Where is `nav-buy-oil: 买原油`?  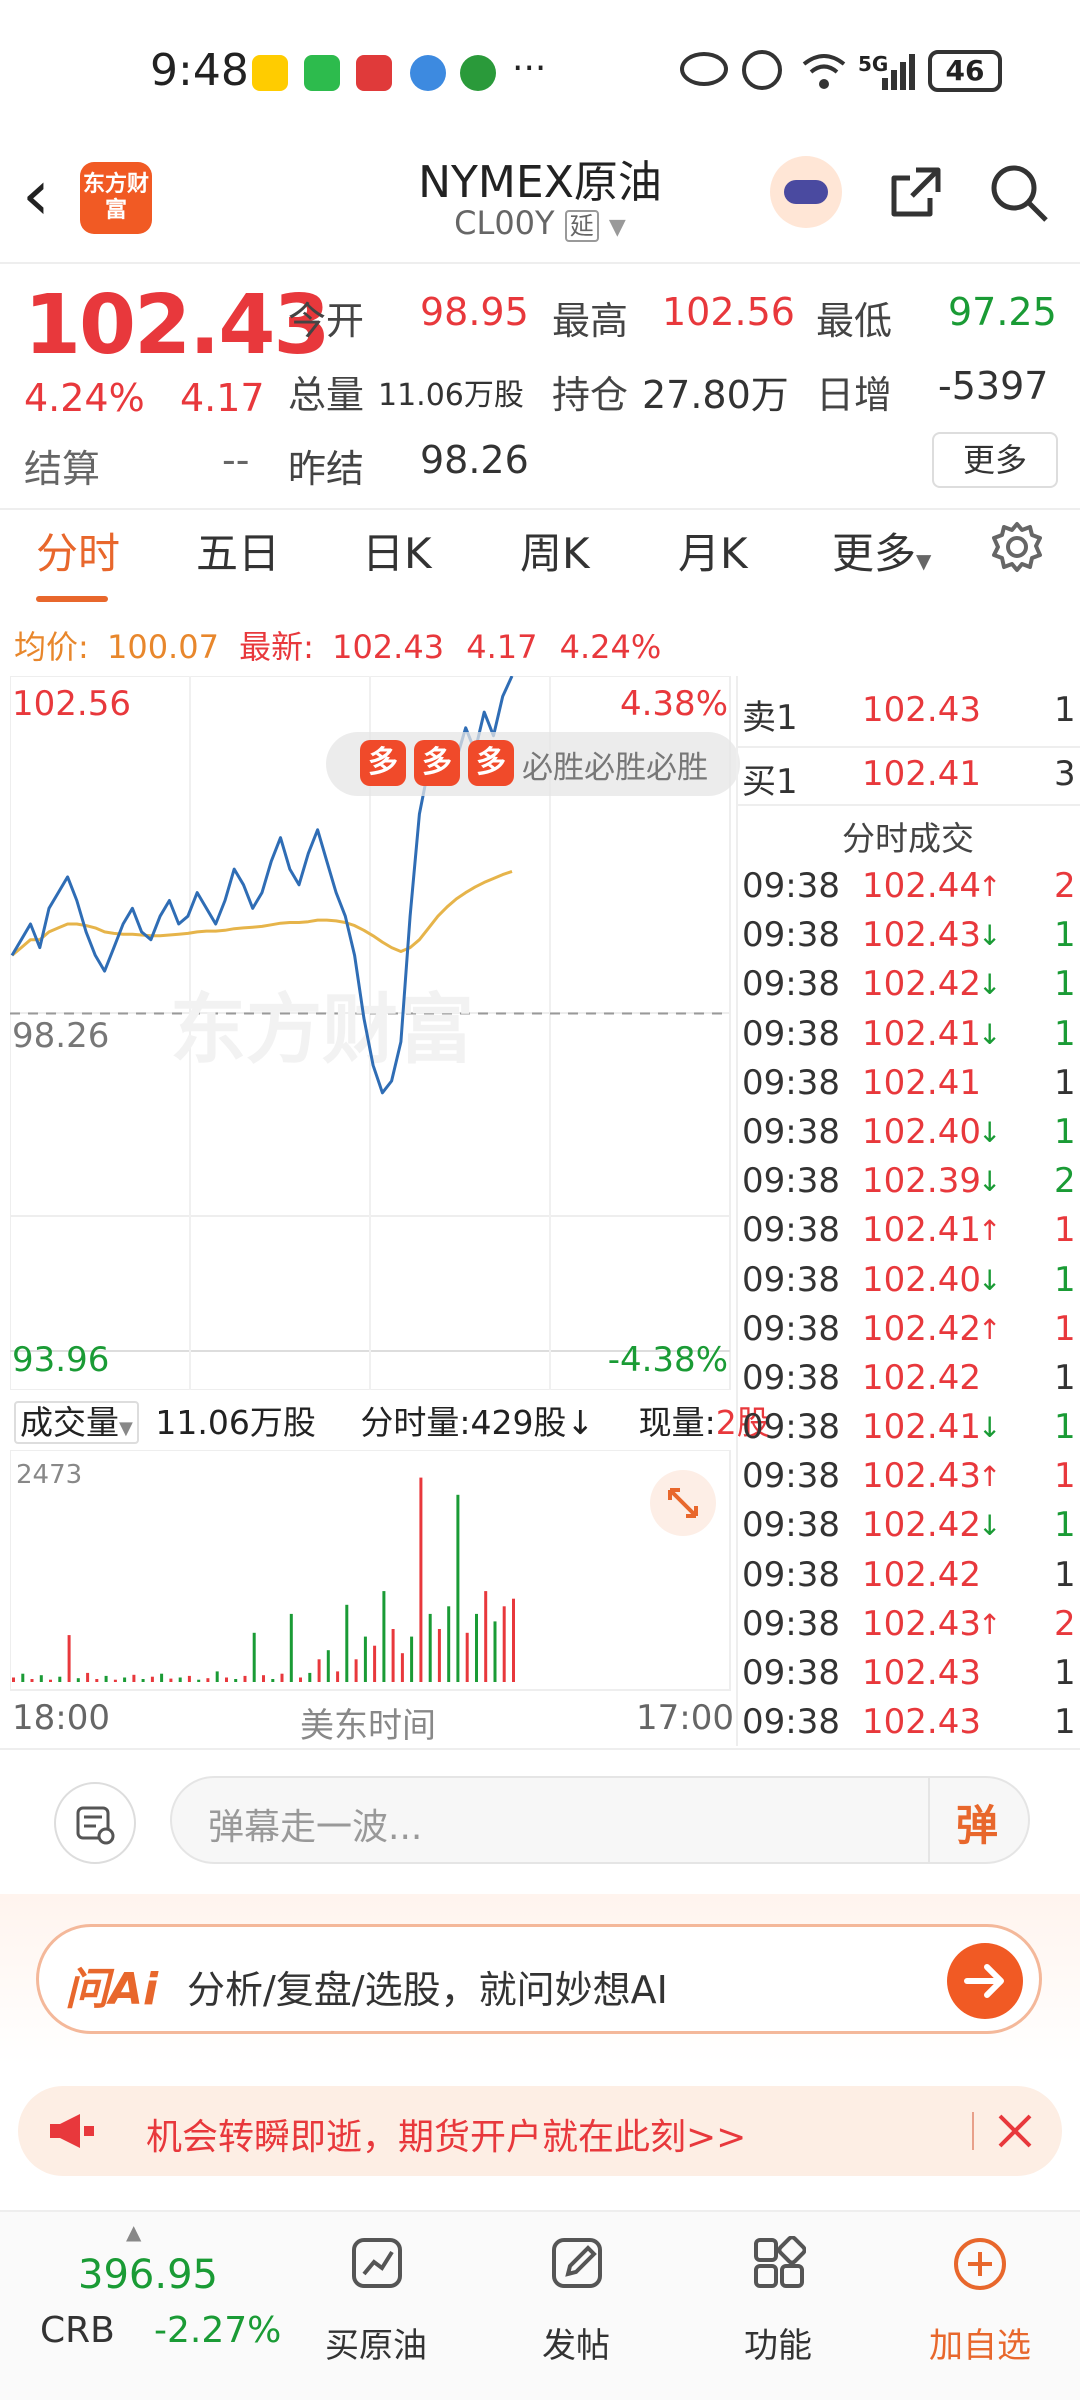 nav-buy-oil: 买原油 is located at coordinates (376, 2342).